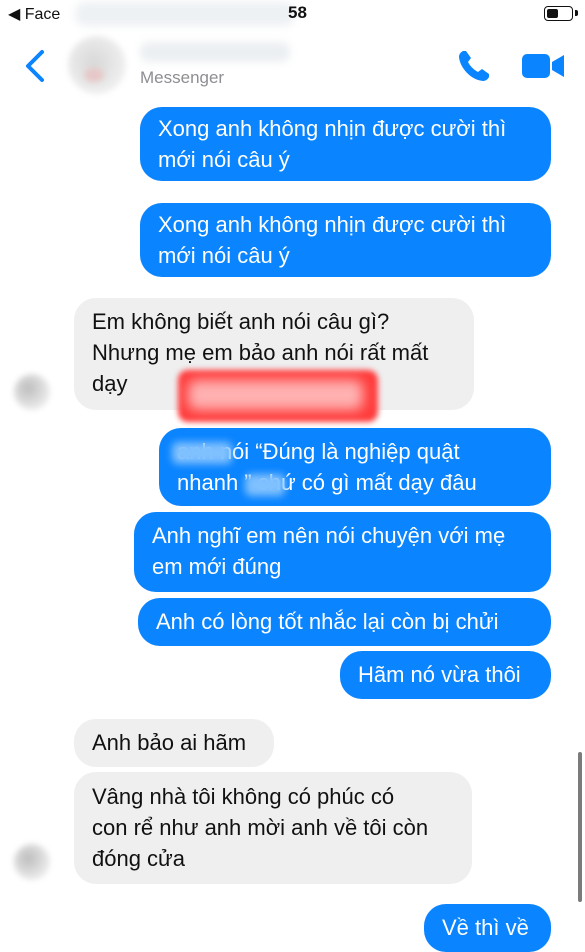  Describe the element at coordinates (94, 75) in the screenshot. I see `avatar-detail` at that location.